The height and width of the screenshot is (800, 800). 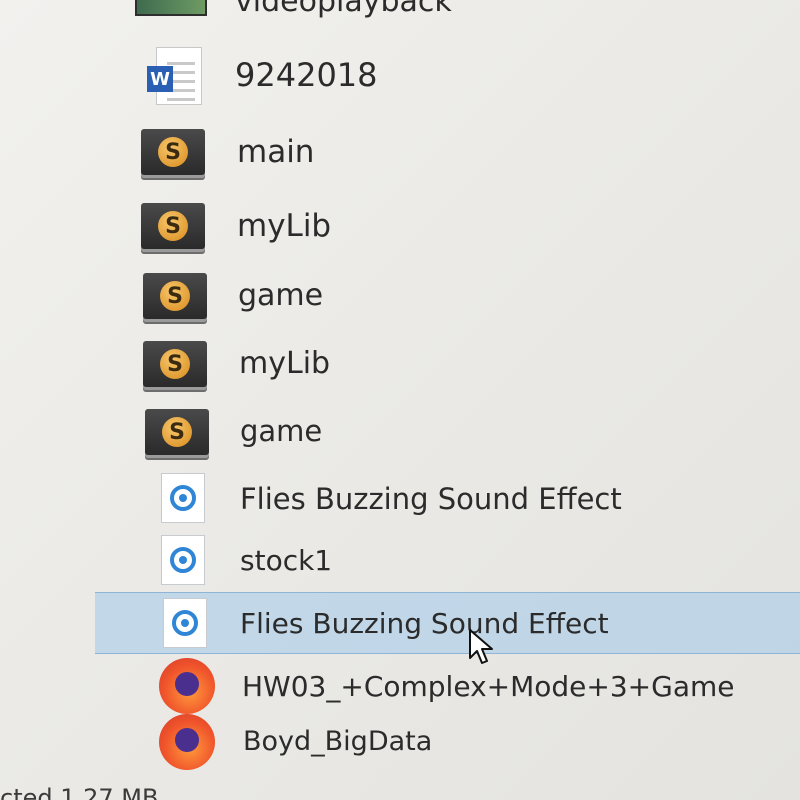 What do you see at coordinates (488, 686) in the screenshot?
I see `file-name: HW03_+Complex+Mode+3+Game` at bounding box center [488, 686].